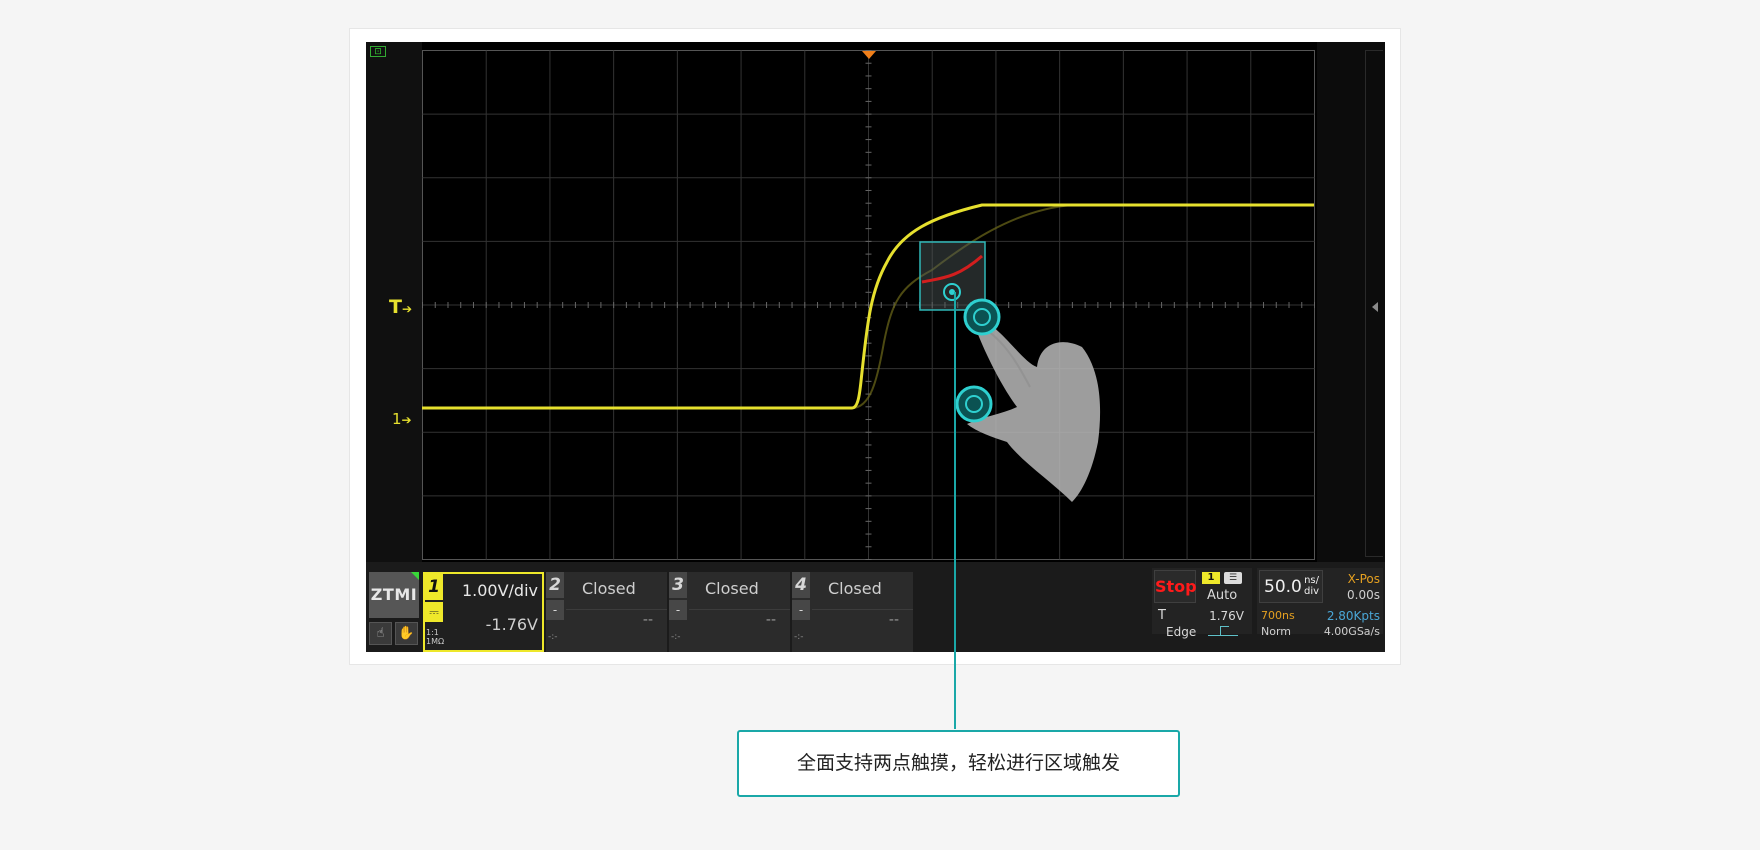  I want to click on gesture-icon: ✋, so click(406, 633).